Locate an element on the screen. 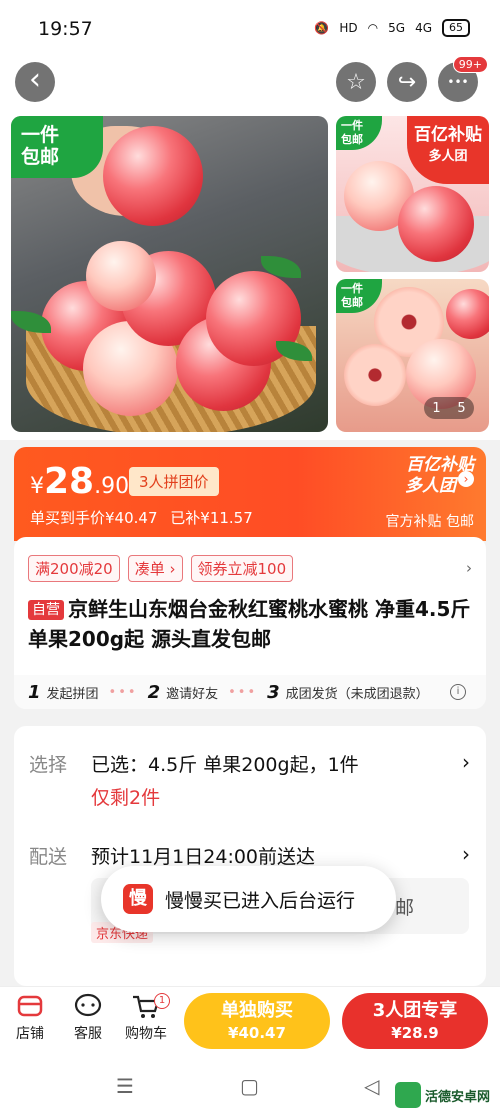  price-integer: 28 is located at coordinates (69, 481).